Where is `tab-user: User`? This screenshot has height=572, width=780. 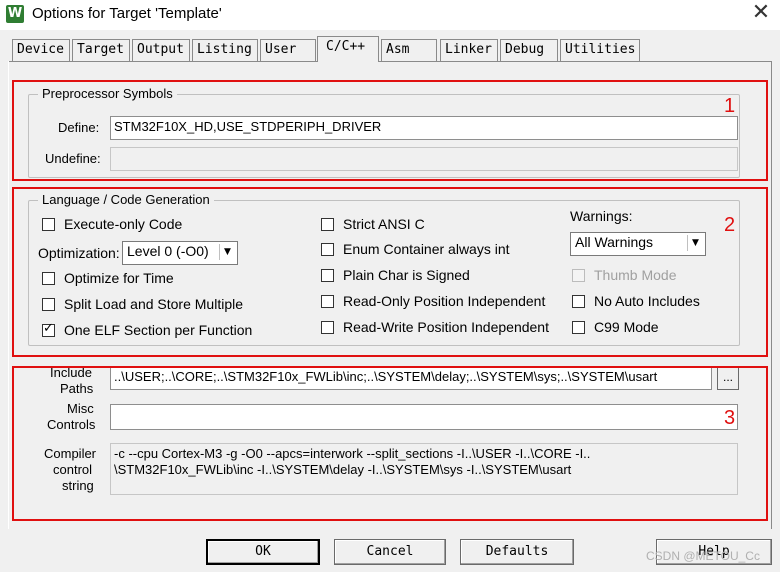
tab-user: User is located at coordinates (288, 50).